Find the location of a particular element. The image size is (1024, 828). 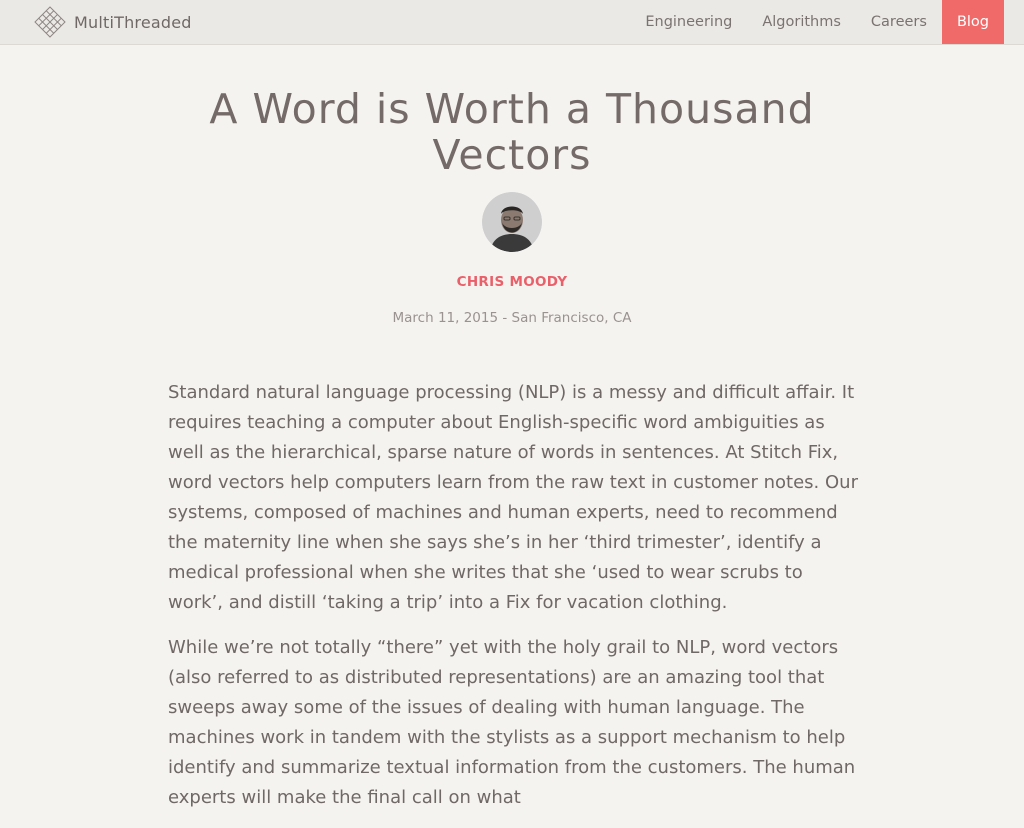

author-avatar is located at coordinates (512, 222).